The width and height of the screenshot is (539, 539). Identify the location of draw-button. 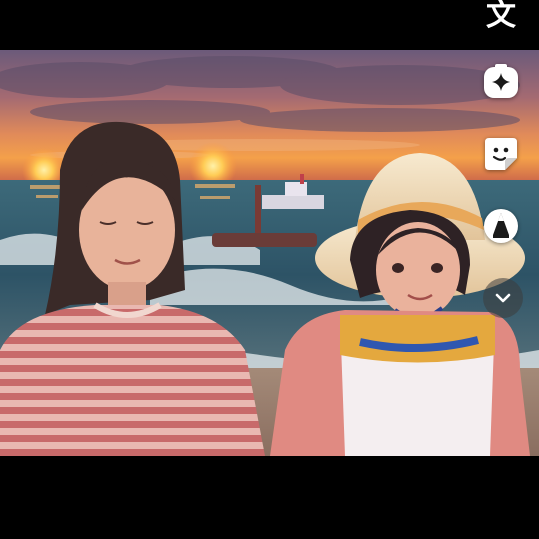
(501, 226).